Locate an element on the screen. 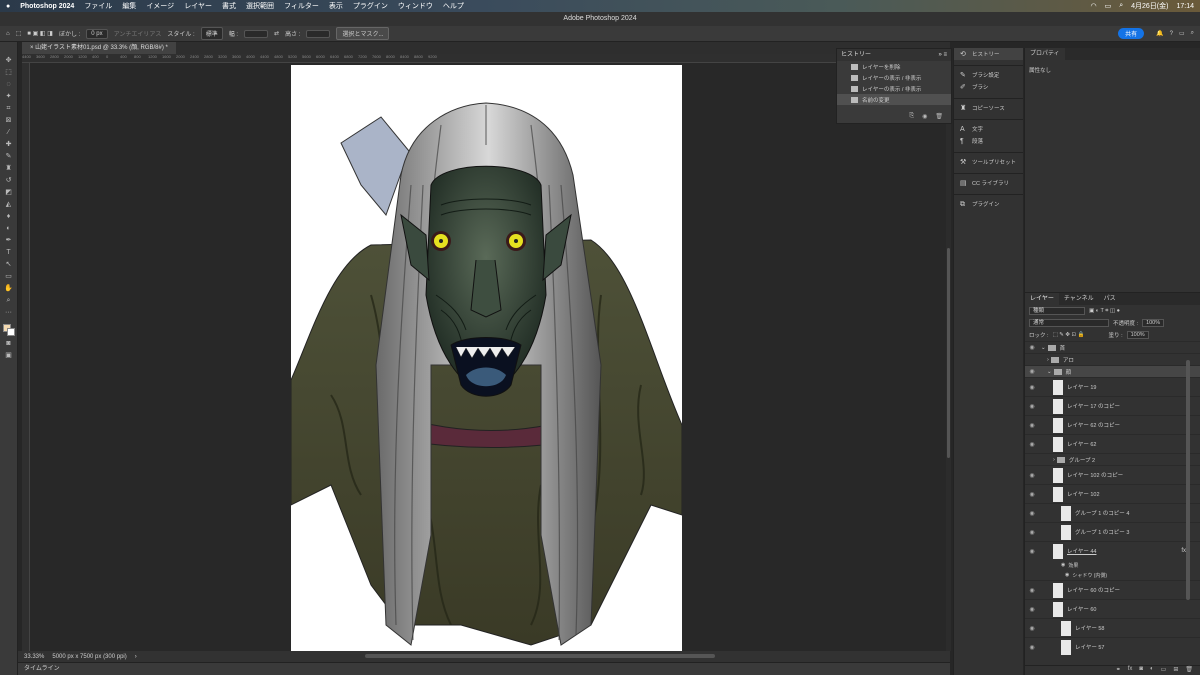 This screenshot has width=1200, height=675. layer-row: ◉ レイヤー 102 のコピー is located at coordinates (1112, 474).